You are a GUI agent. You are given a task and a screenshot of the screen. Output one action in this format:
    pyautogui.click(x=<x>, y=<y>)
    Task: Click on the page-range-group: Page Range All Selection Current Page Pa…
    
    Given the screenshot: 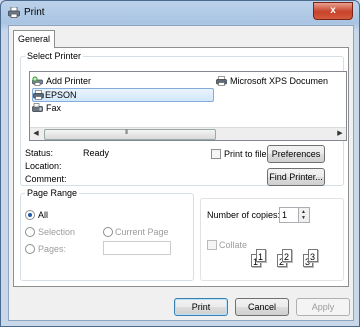 What is the action you would take?
    pyautogui.click(x=107, y=234)
    